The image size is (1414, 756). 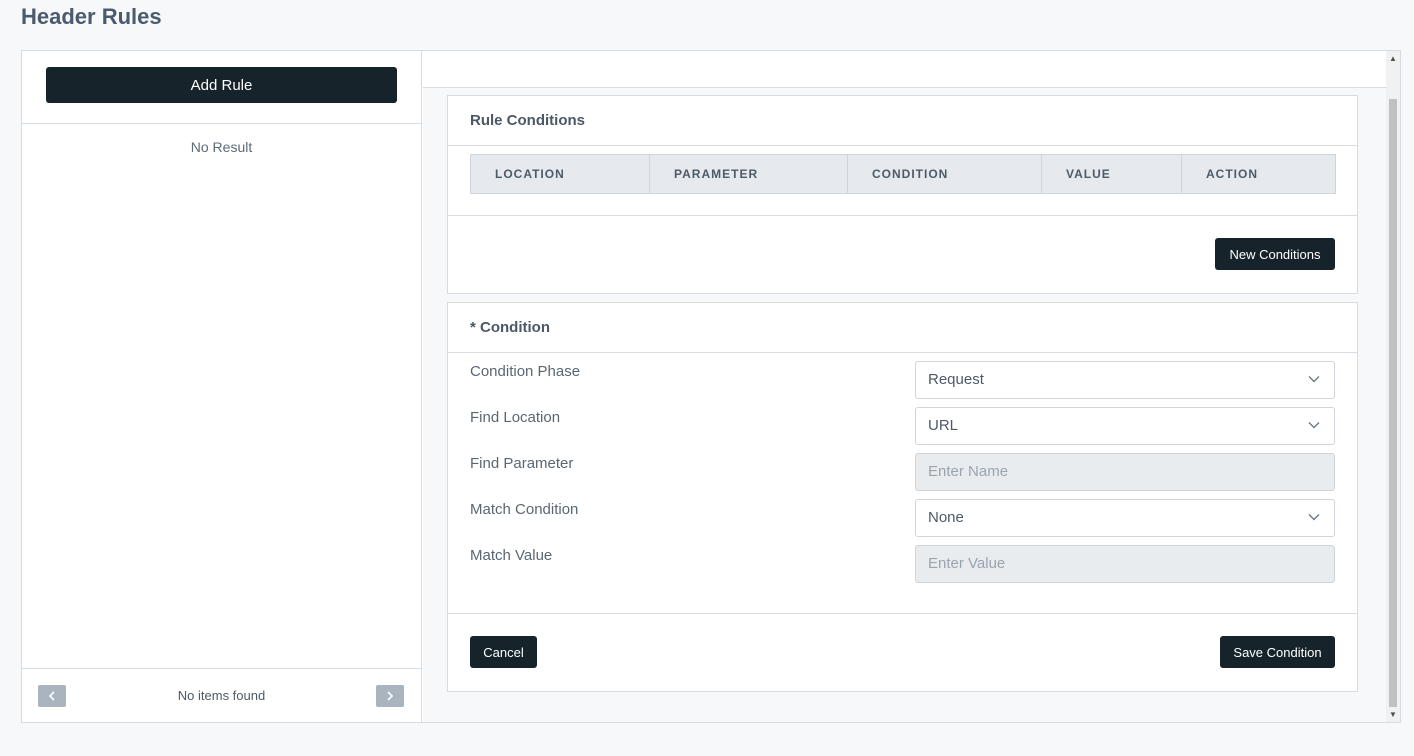 What do you see at coordinates (1125, 472) in the screenshot?
I see `find-parameter-input: Enter Name` at bounding box center [1125, 472].